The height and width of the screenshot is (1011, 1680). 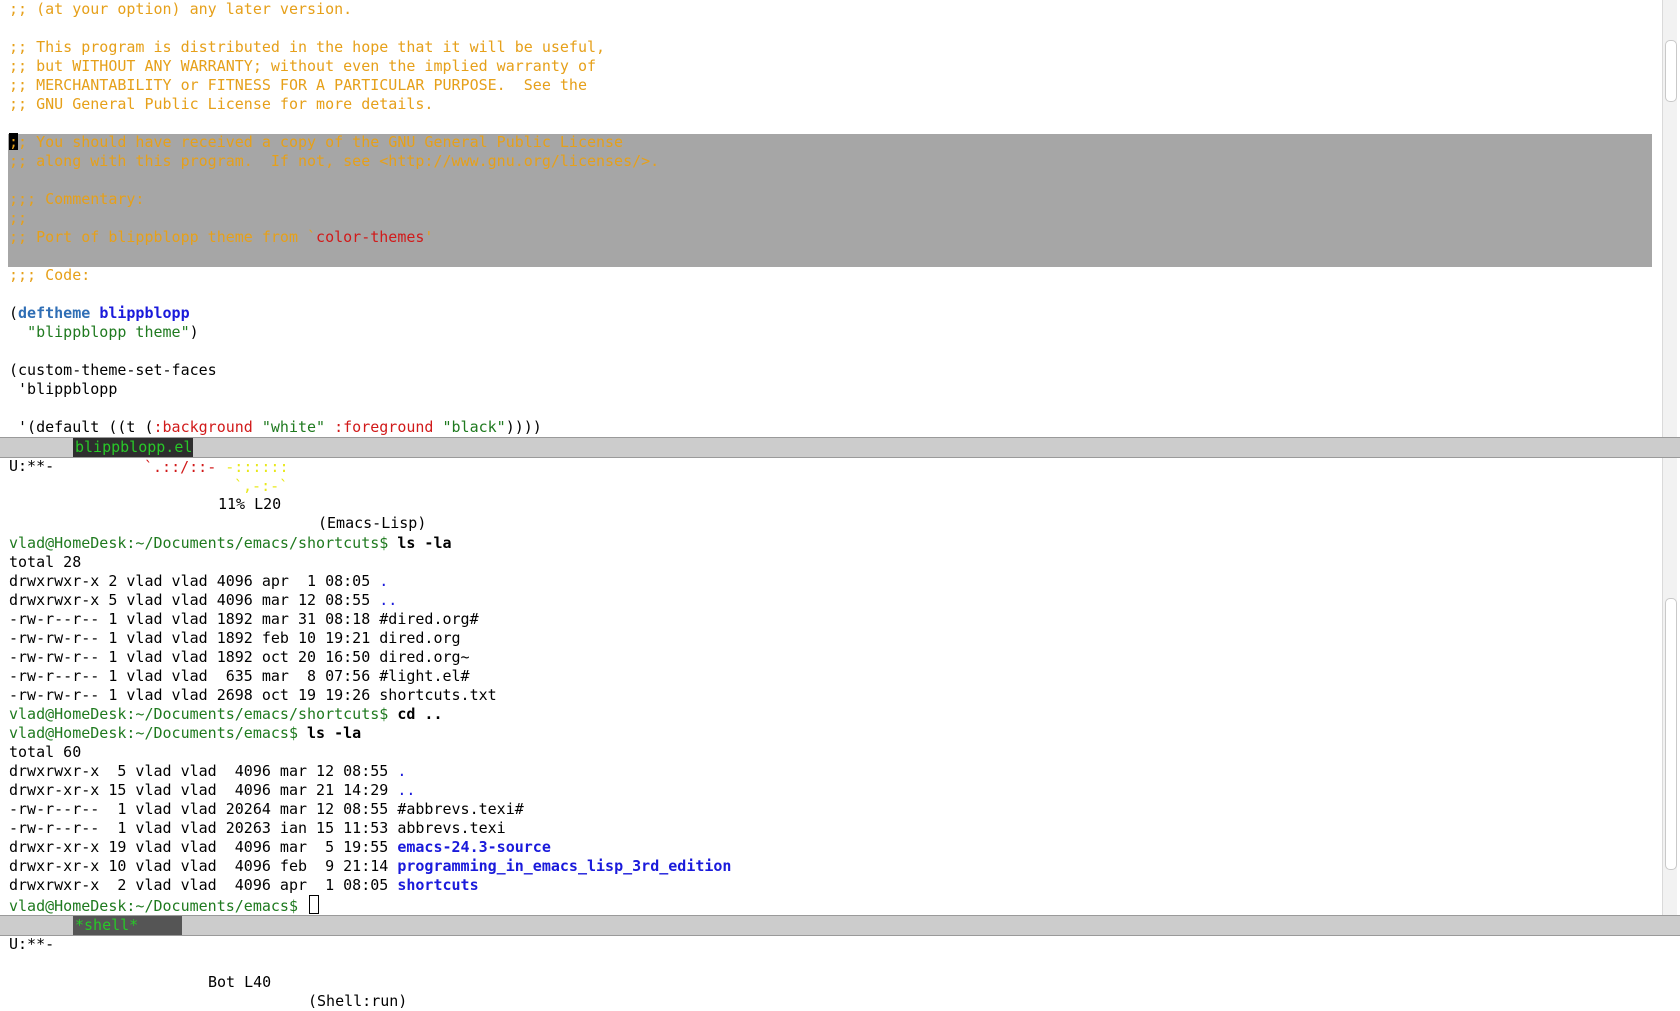 I want to click on code-line-11: ;;; Commentary:, so click(x=77, y=199).